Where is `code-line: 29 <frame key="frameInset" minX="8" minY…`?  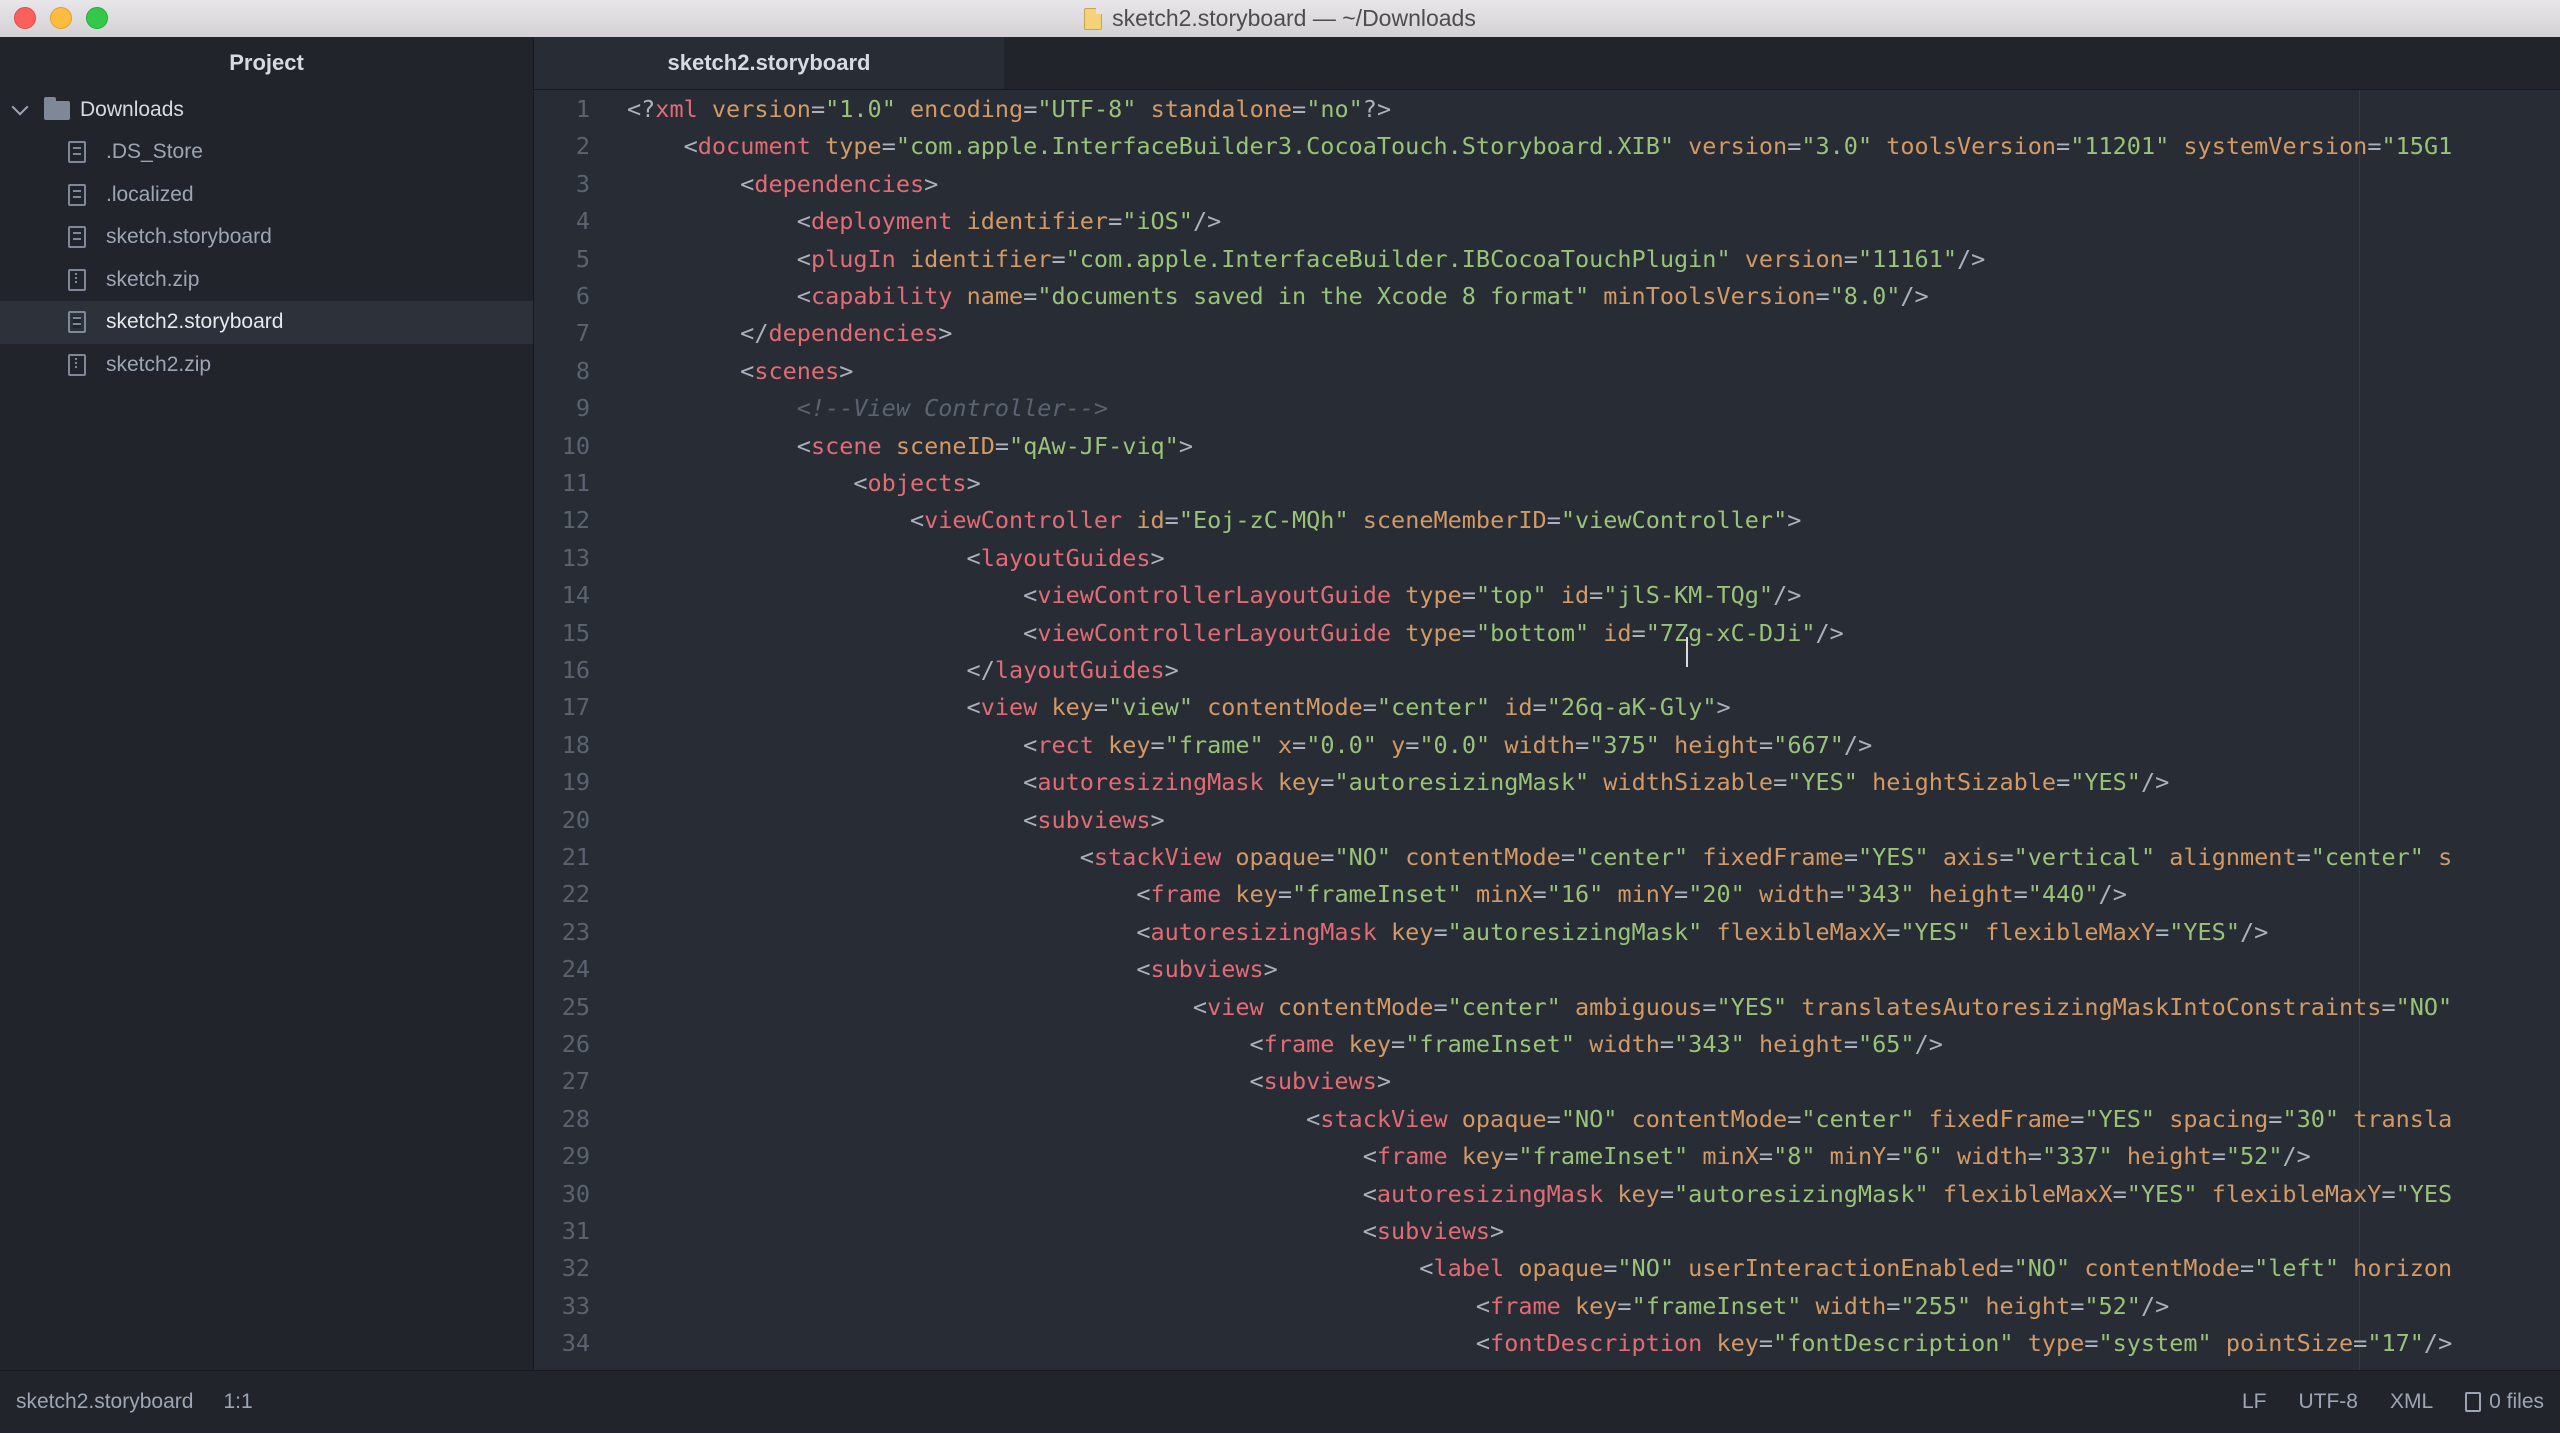
code-line: 29 <frame key="frameInset" minX="8" minY… is located at coordinates (1422, 1156).